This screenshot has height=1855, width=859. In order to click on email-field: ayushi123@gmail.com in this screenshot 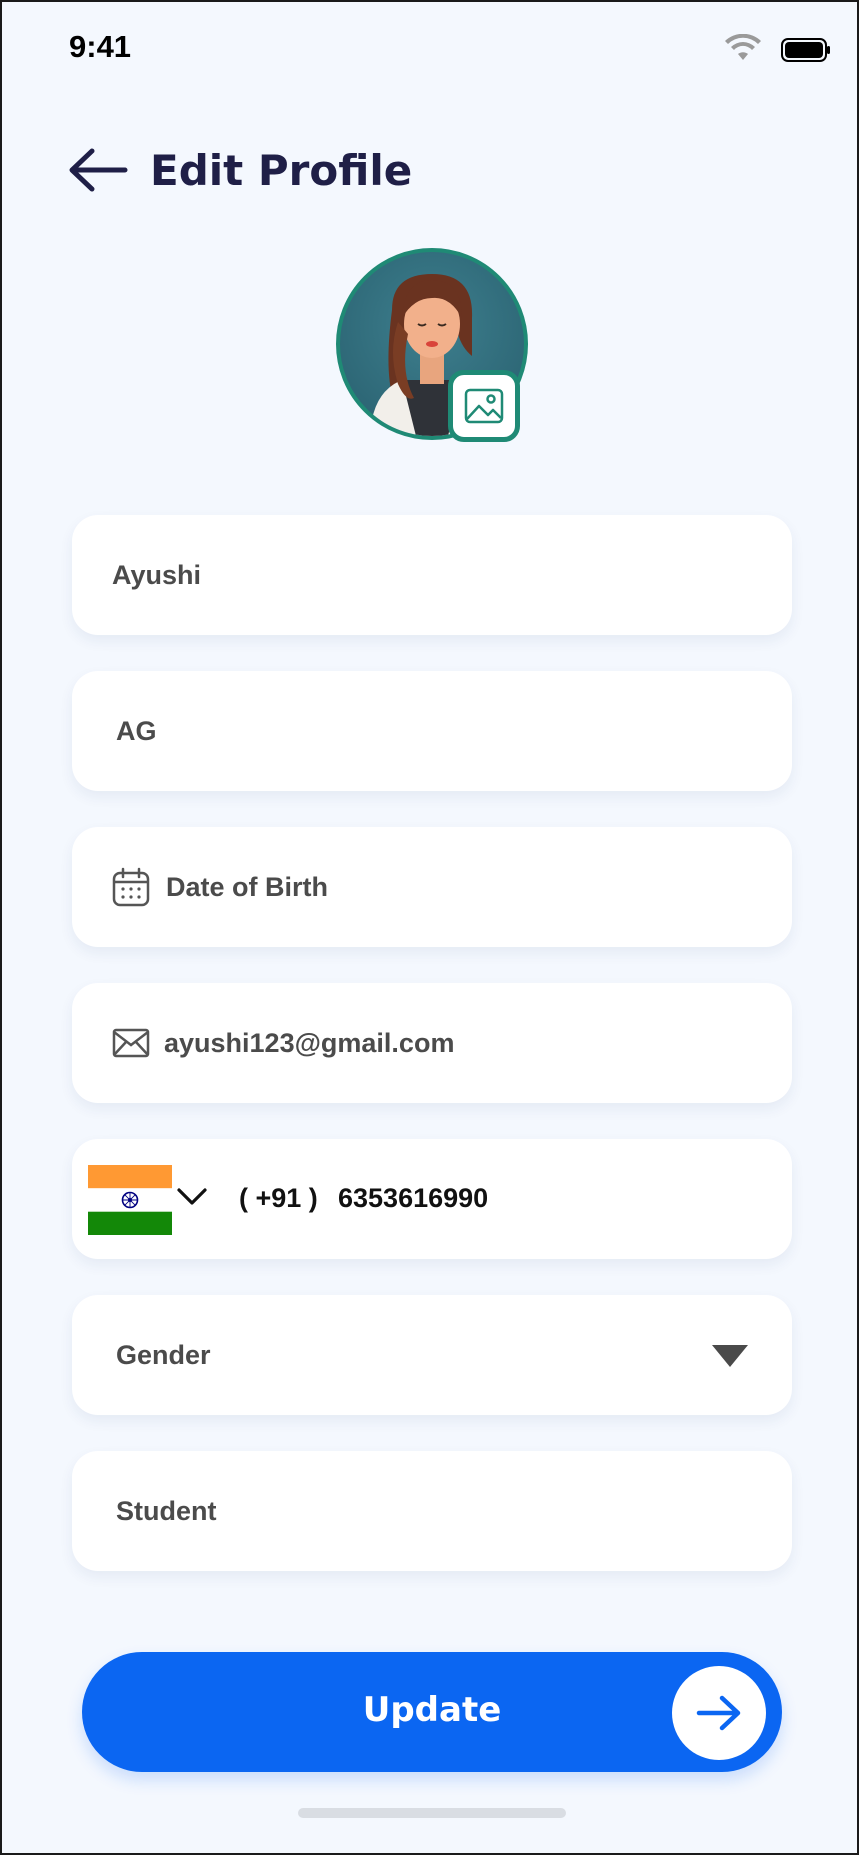, I will do `click(432, 1043)`.